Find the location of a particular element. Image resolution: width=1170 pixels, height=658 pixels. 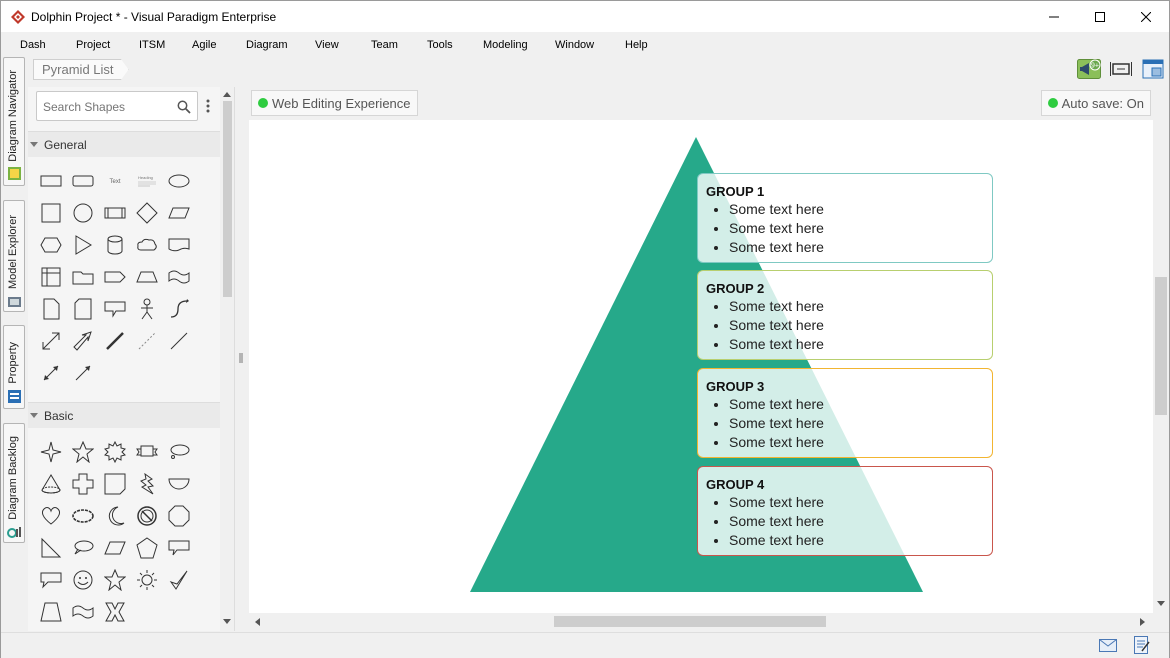

notes-icon is located at coordinates (1142, 645).